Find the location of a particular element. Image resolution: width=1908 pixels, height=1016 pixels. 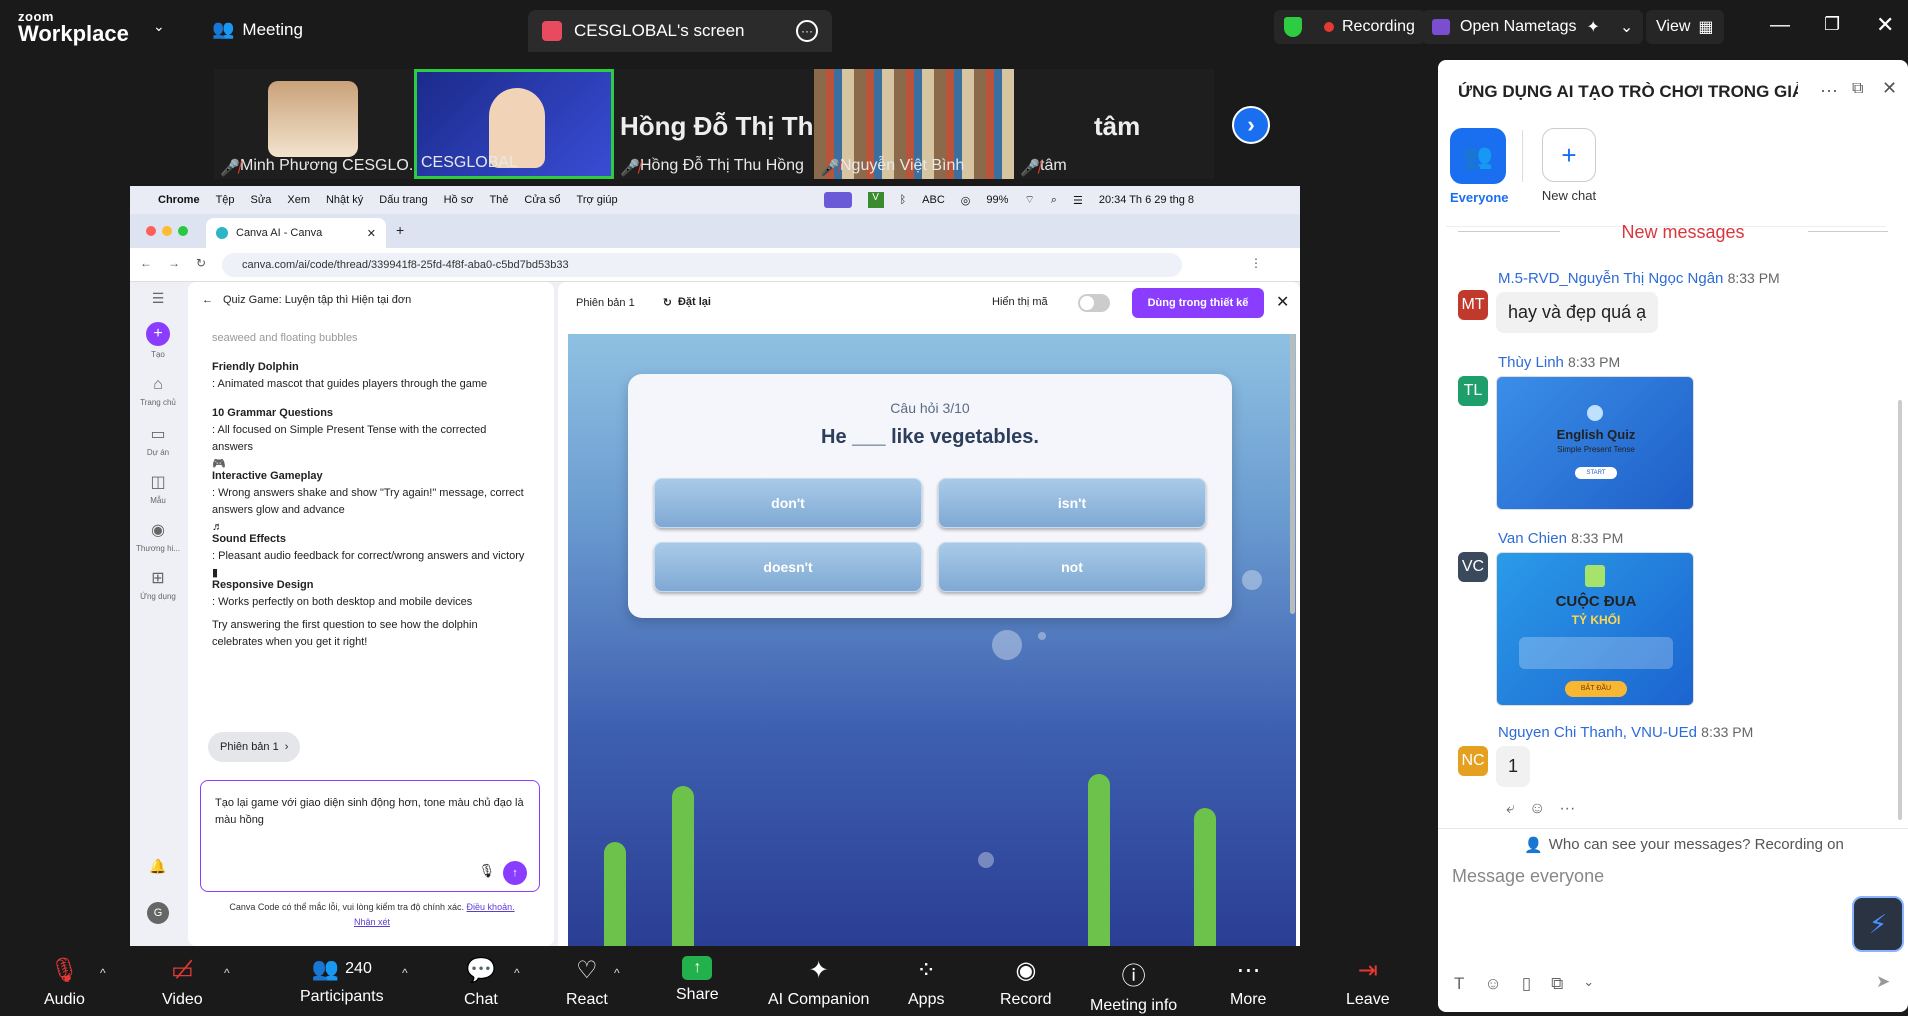

forward-icon: → is located at coordinates (174, 263).